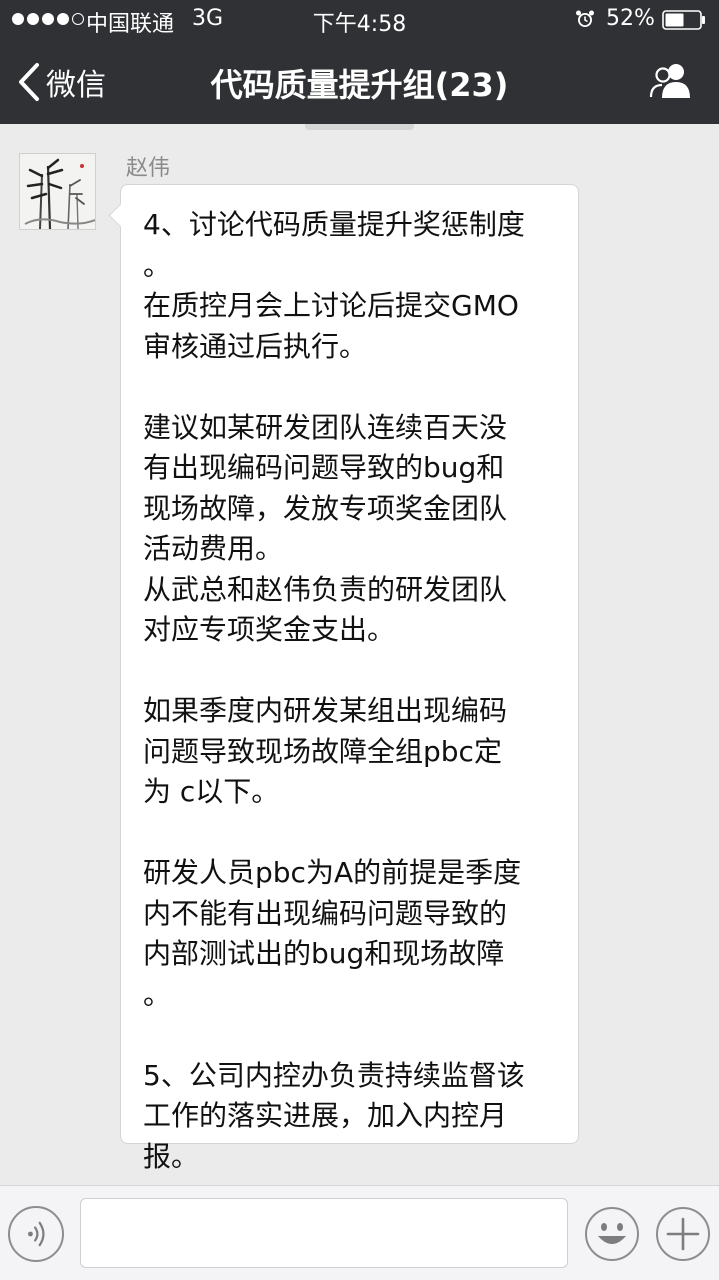  I want to click on message-line: 如果季度内研发某组出现编码, so click(325, 710).